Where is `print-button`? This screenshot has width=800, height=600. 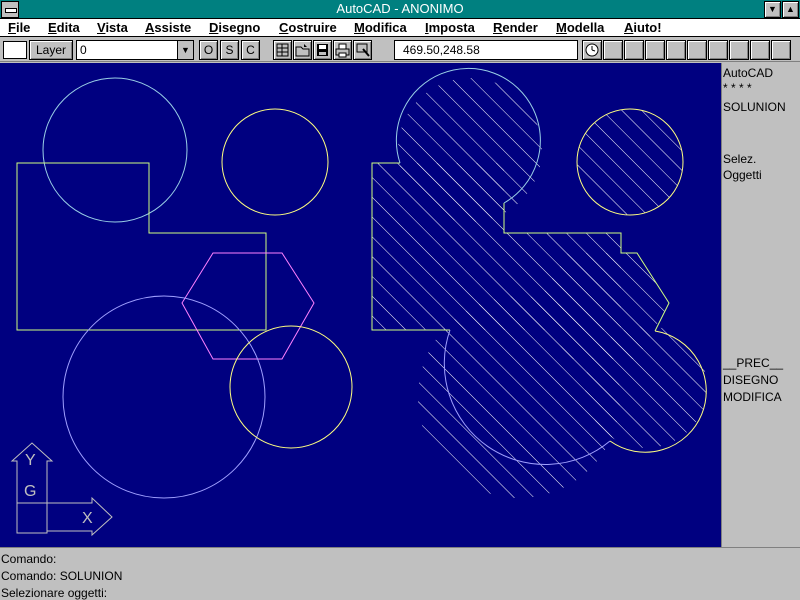
print-button is located at coordinates (342, 50).